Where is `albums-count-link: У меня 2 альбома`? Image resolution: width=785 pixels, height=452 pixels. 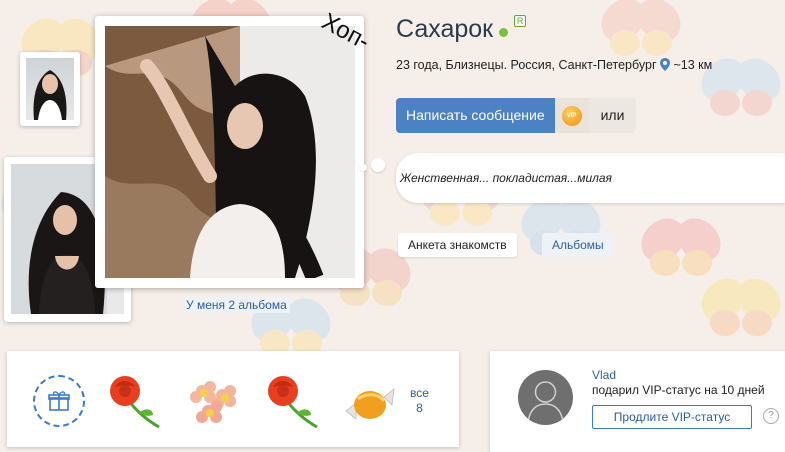 albums-count-link: У меня 2 альбома is located at coordinates (236, 305).